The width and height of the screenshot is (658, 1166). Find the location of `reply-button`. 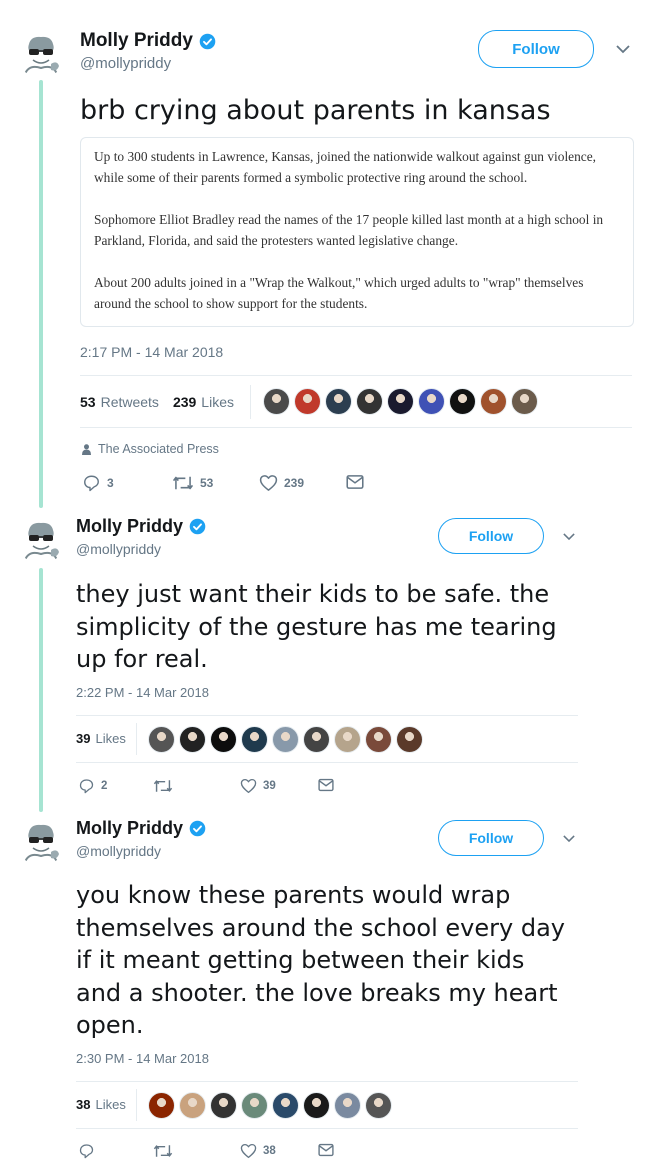

reply-button is located at coordinates (89, 1151).